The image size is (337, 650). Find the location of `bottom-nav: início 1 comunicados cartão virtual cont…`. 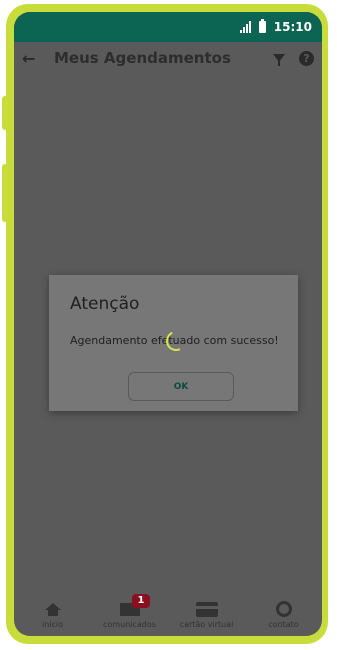

bottom-nav: início 1 comunicados cartão virtual cont… is located at coordinates (168, 615).